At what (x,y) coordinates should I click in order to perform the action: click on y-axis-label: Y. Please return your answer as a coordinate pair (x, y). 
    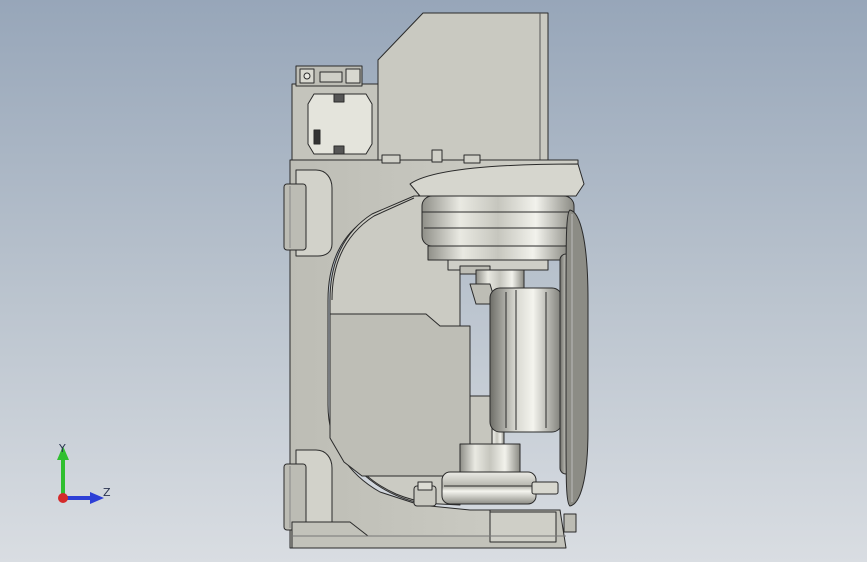
    Looking at the image, I should click on (62, 448).